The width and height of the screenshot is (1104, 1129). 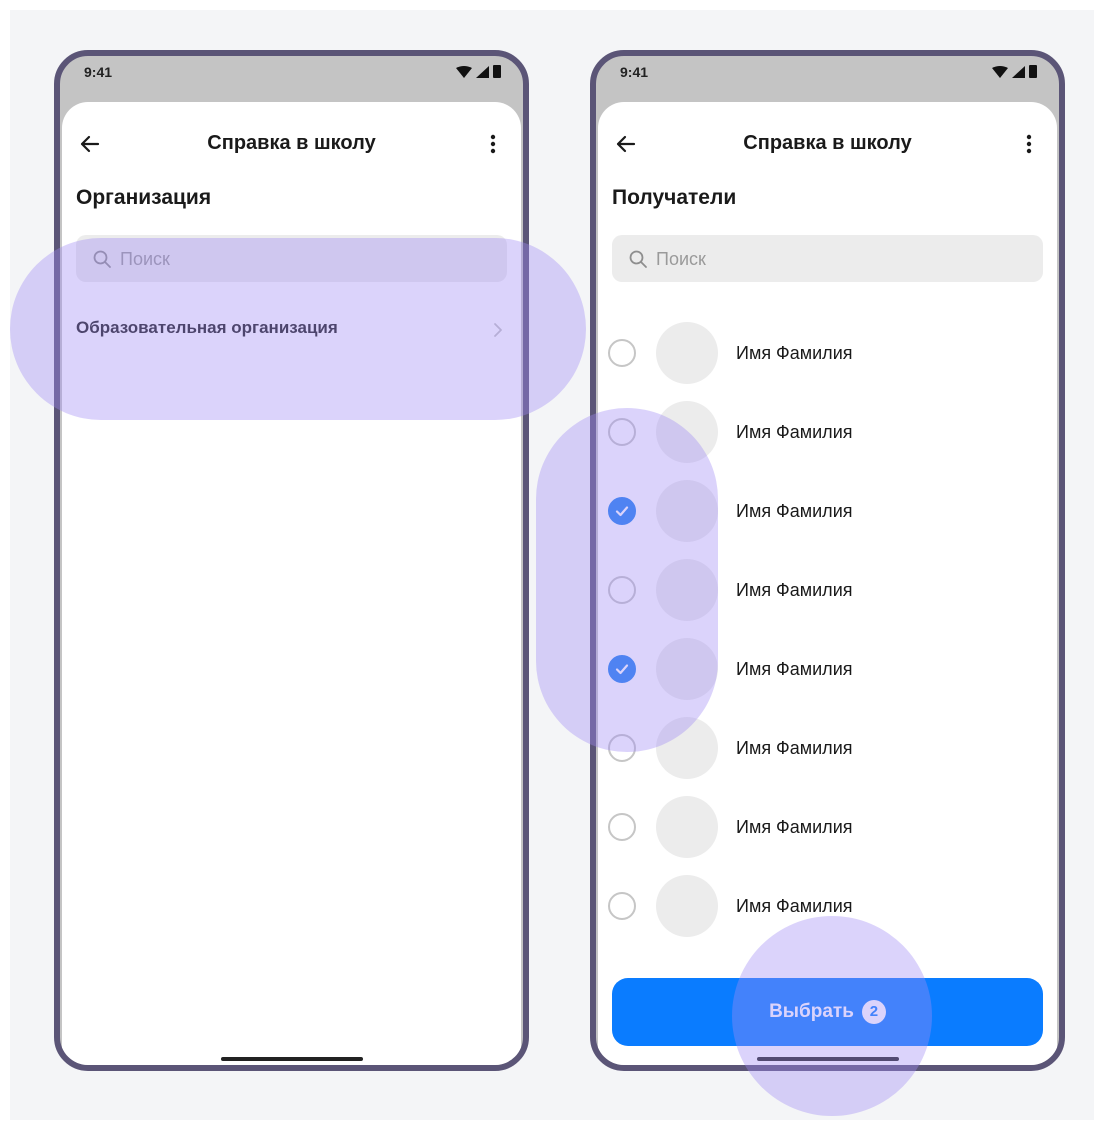 What do you see at coordinates (498, 330) in the screenshot?
I see `chevron-right-icon` at bounding box center [498, 330].